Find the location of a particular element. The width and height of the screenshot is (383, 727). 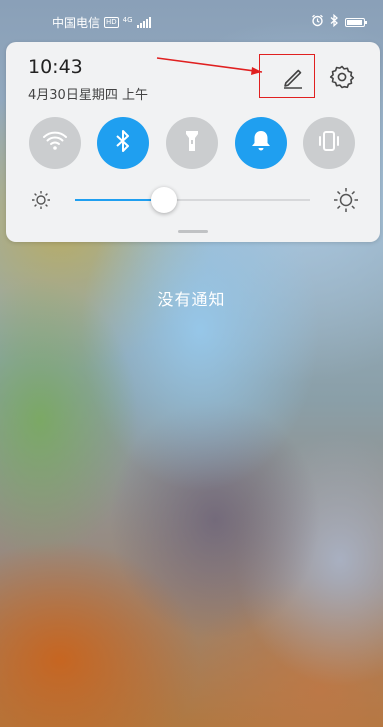

wifi-toggle is located at coordinates (55, 143).